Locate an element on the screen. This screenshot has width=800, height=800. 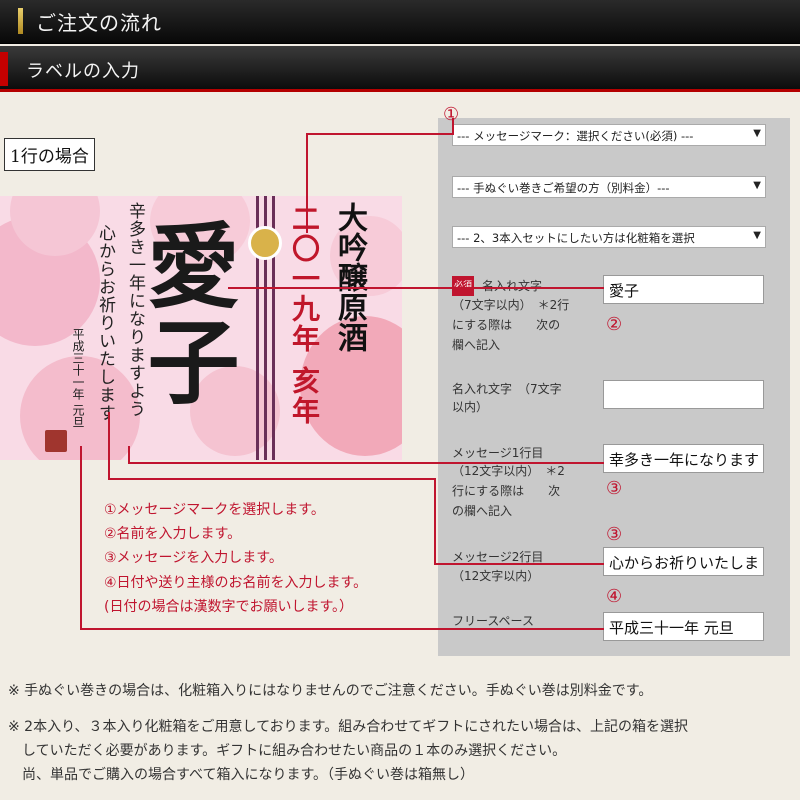
name-field-label: 必須 名入れ文字 is located at coordinates (497, 286).